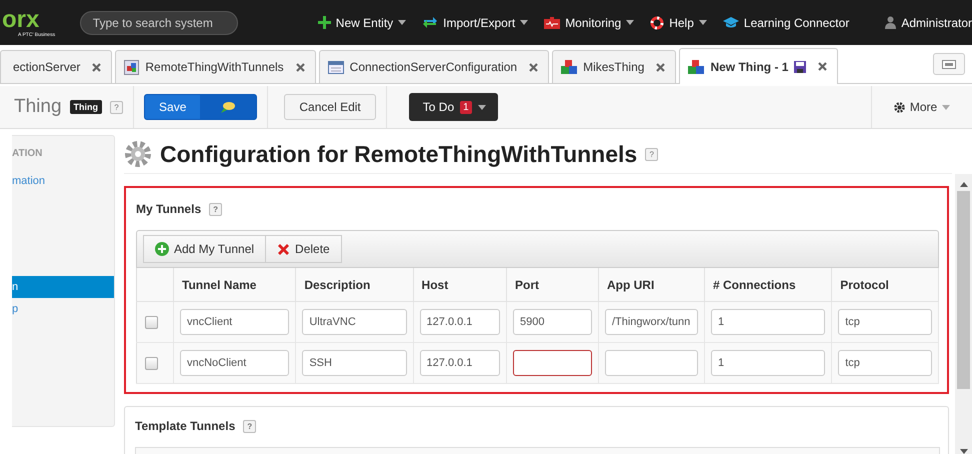 This screenshot has height=454, width=972. Describe the element at coordinates (235, 322) in the screenshot. I see `cell-input: vncClient` at that location.